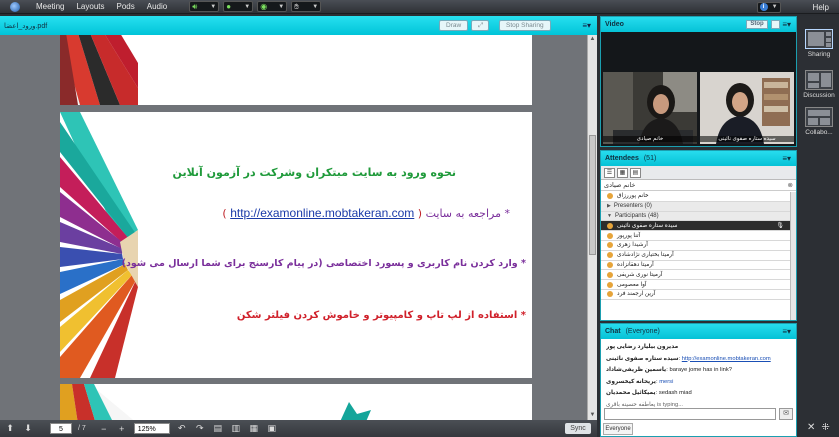 The width and height of the screenshot is (839, 437). Describe the element at coordinates (698, 331) in the screenshot. I see `chat-pod-header: Chat (Everyone) ≡▾` at that location.